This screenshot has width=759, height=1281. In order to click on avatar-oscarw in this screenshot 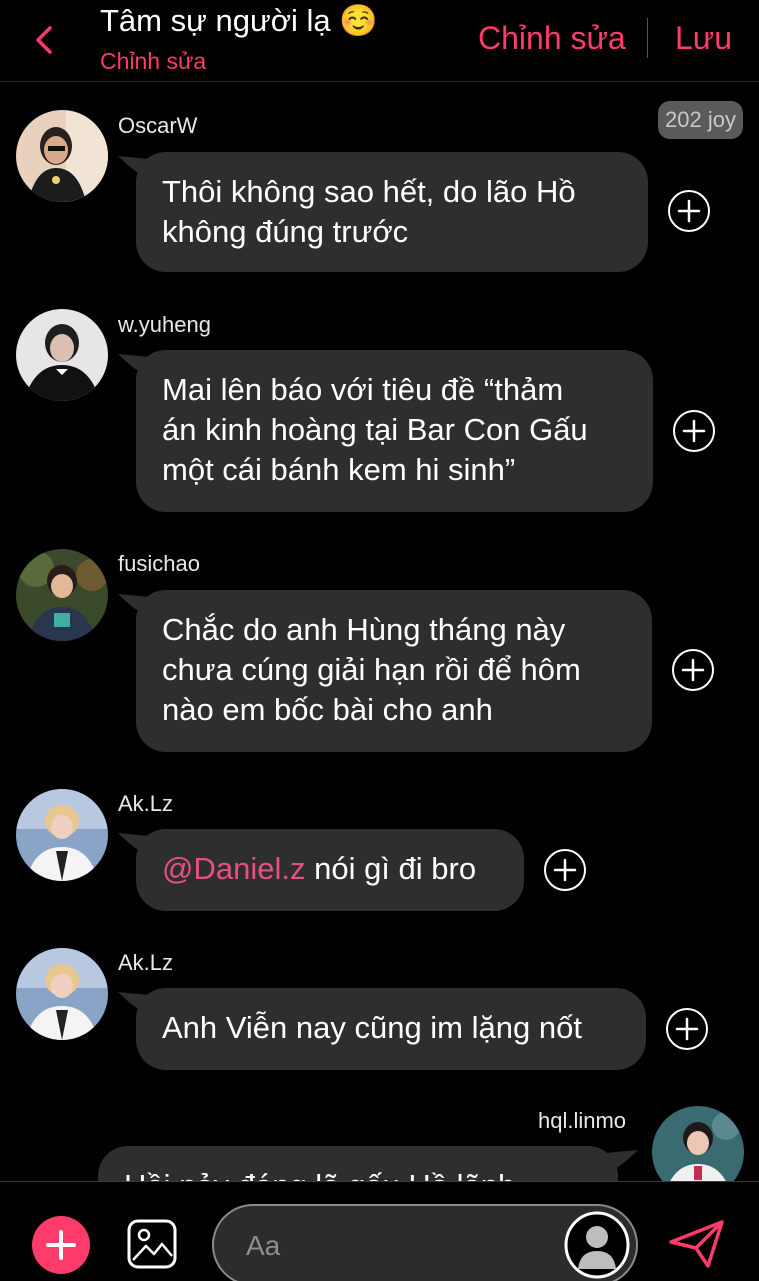, I will do `click(62, 156)`.